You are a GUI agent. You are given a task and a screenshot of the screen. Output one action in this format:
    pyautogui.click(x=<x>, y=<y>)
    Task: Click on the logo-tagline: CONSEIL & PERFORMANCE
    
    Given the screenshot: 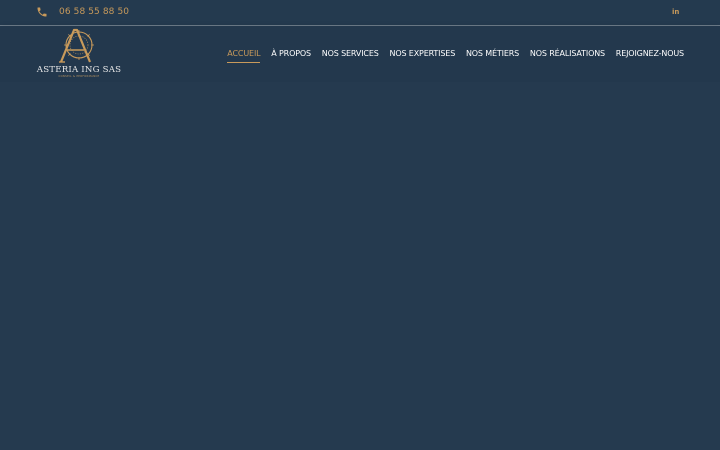 What is the action you would take?
    pyautogui.click(x=79, y=76)
    